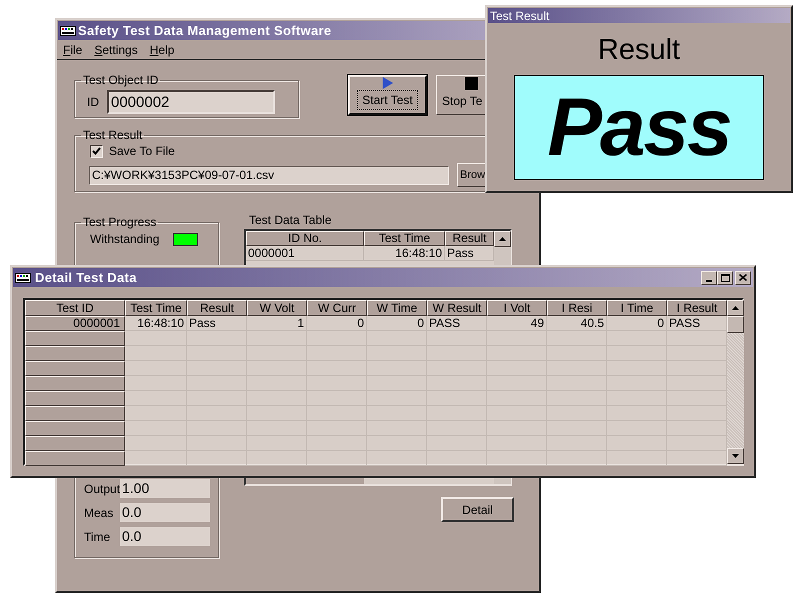 This screenshot has width=800, height=600. I want to click on table-cell: Pass, so click(217, 323).